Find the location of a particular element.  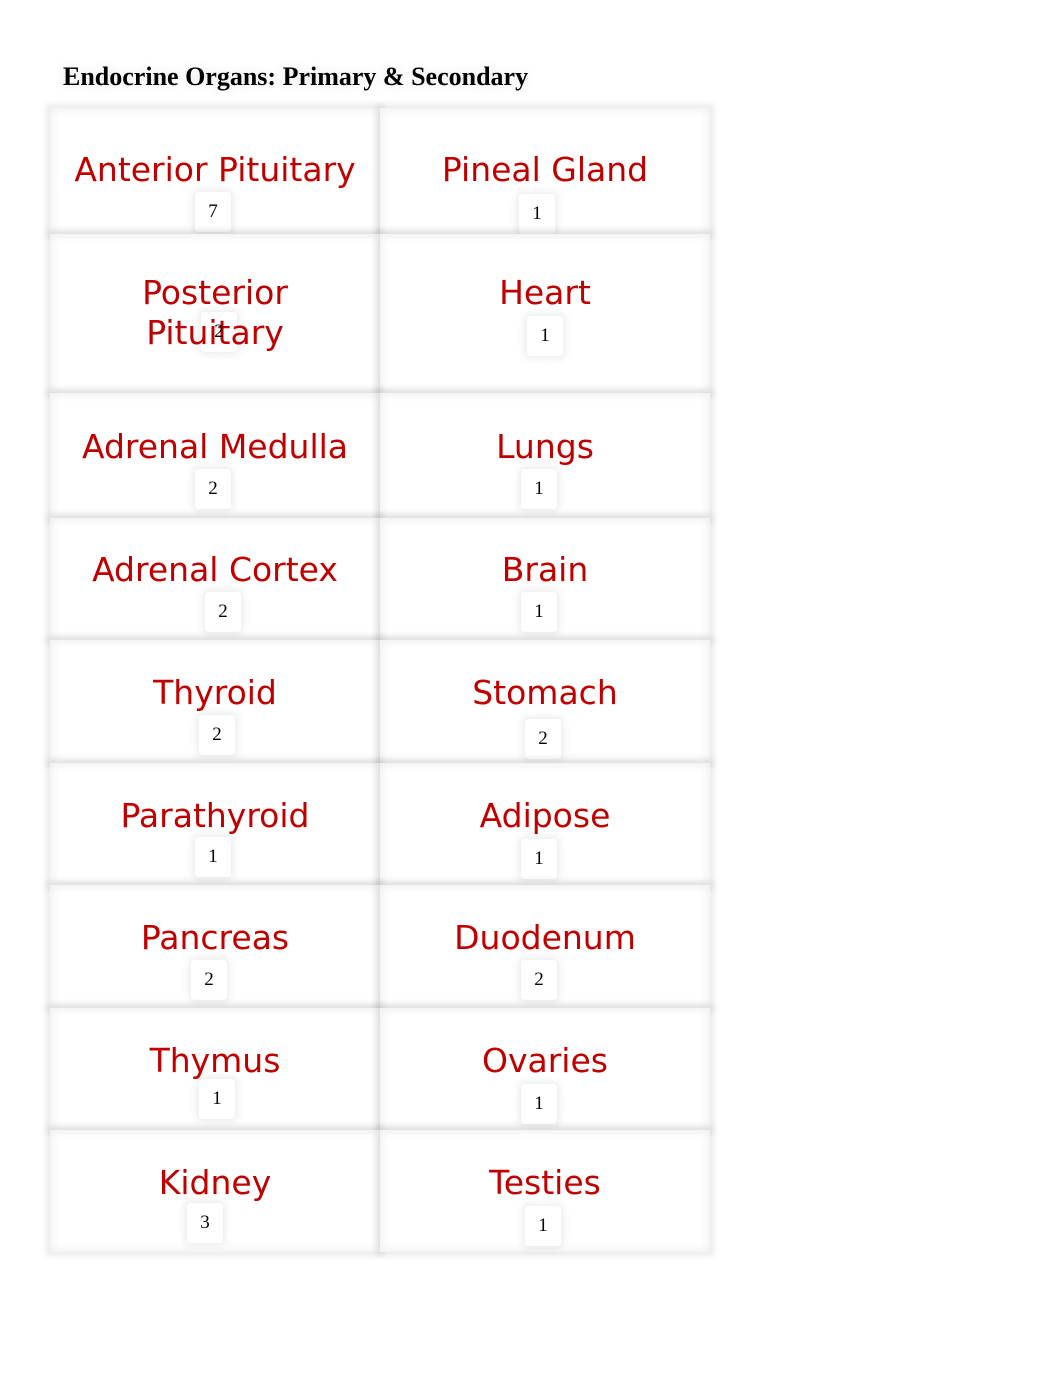

table-row: Thymus 1 Ovaries 1 is located at coordinates (380, 1069).